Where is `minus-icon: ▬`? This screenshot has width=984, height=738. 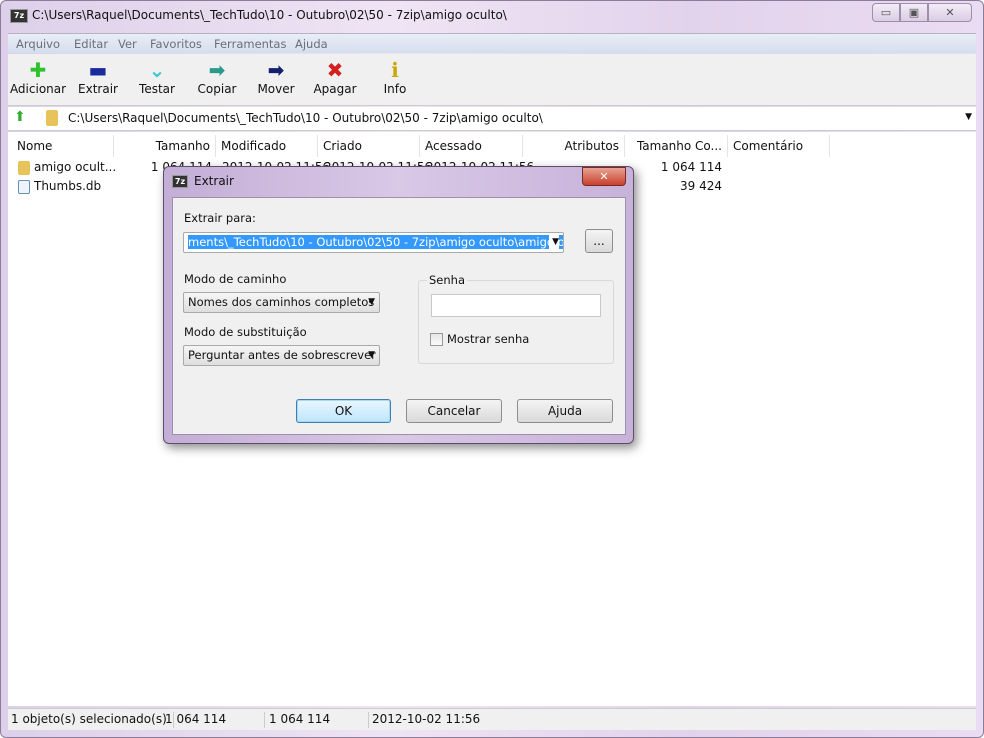 minus-icon: ▬ is located at coordinates (98, 70).